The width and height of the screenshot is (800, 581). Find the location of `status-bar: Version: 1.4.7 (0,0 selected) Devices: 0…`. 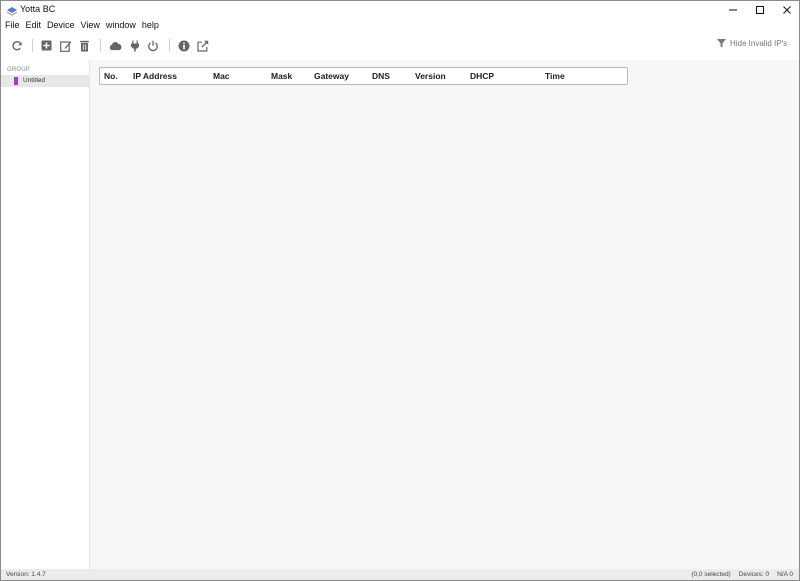

status-bar: Version: 1.4.7 (0,0 selected) Devices: 0… is located at coordinates (400, 574).